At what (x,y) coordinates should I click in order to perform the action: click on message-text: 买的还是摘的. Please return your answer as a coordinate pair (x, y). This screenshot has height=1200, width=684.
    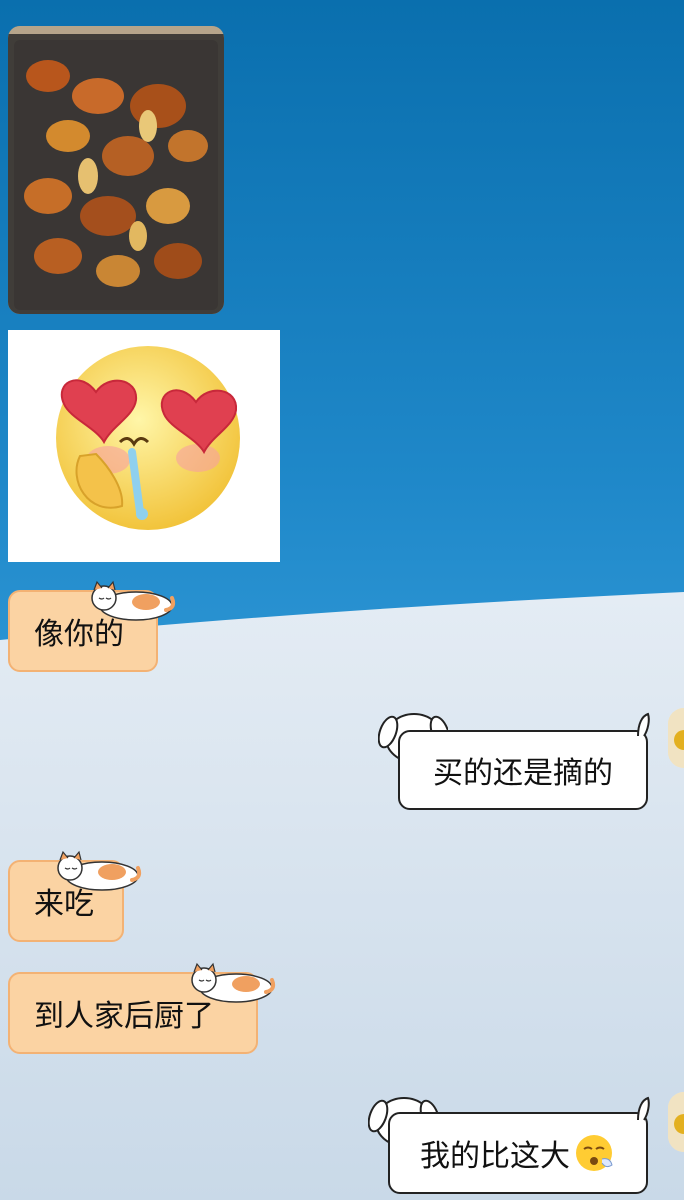
    Looking at the image, I should click on (523, 773).